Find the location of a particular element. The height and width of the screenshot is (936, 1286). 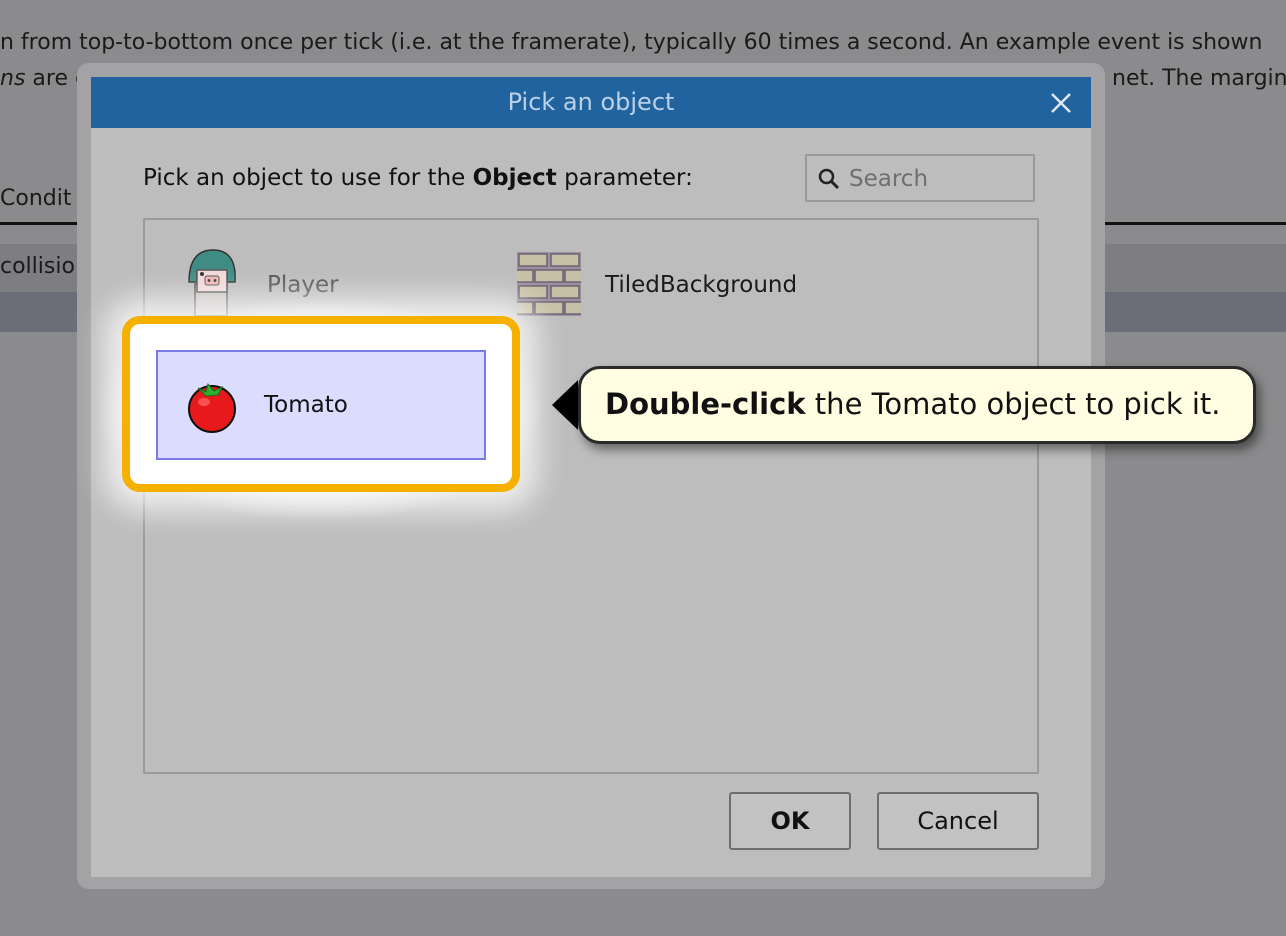

search-box is located at coordinates (920, 178).